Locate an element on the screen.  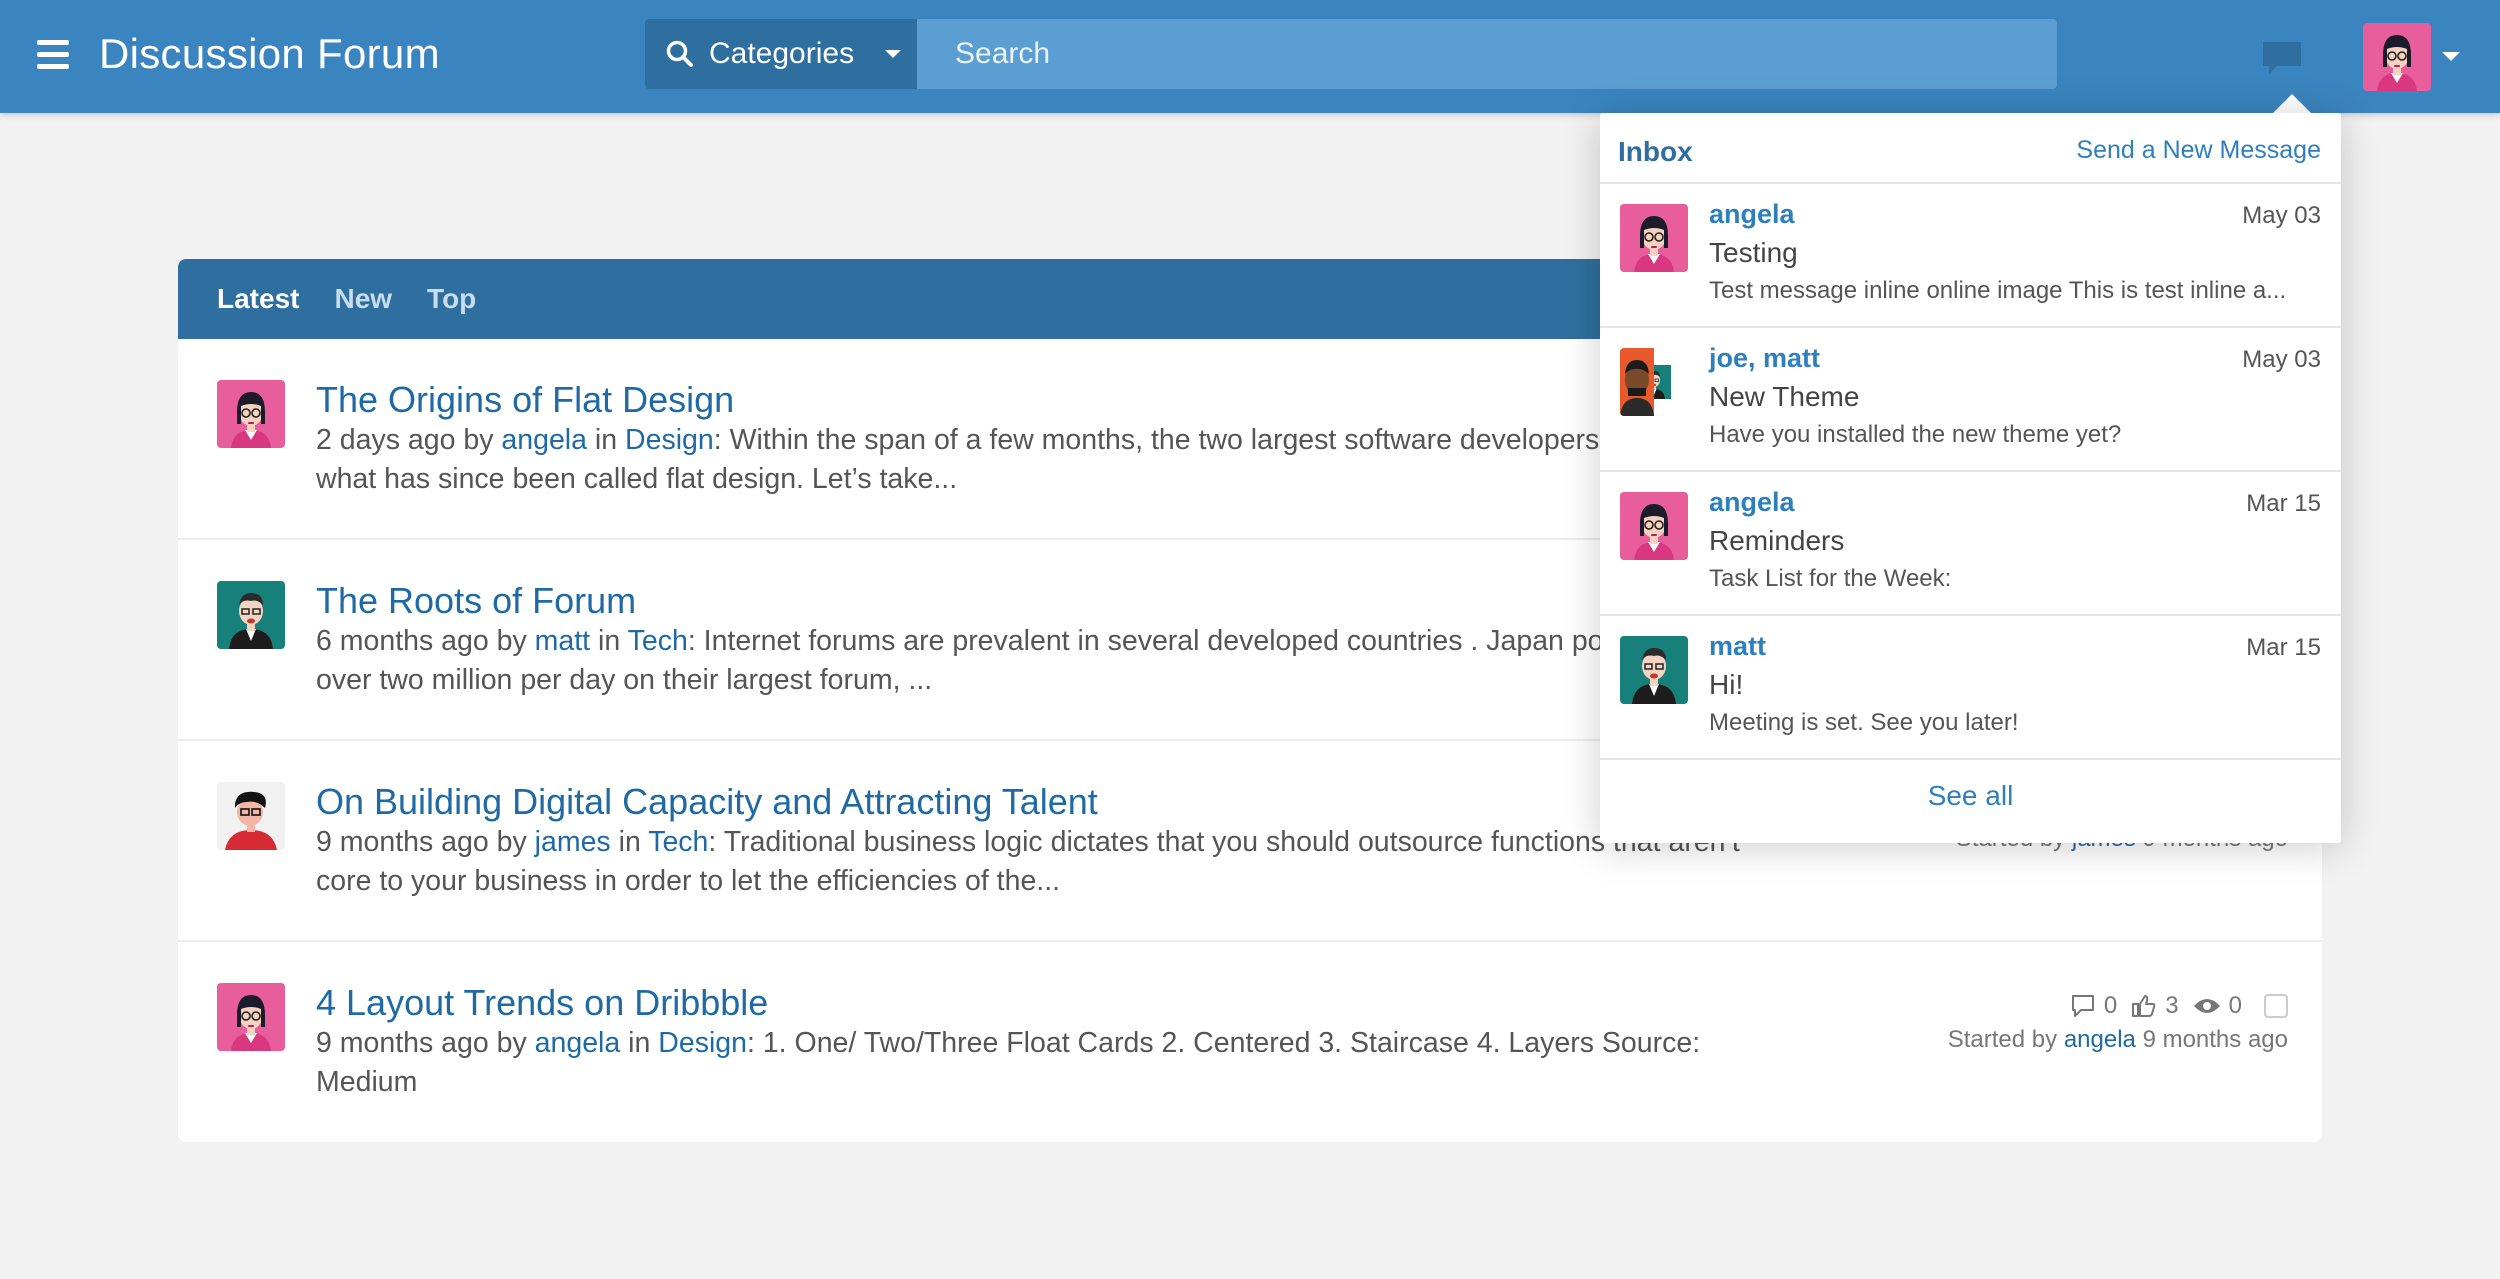
hamburger-menu-icon is located at coordinates (53, 55).